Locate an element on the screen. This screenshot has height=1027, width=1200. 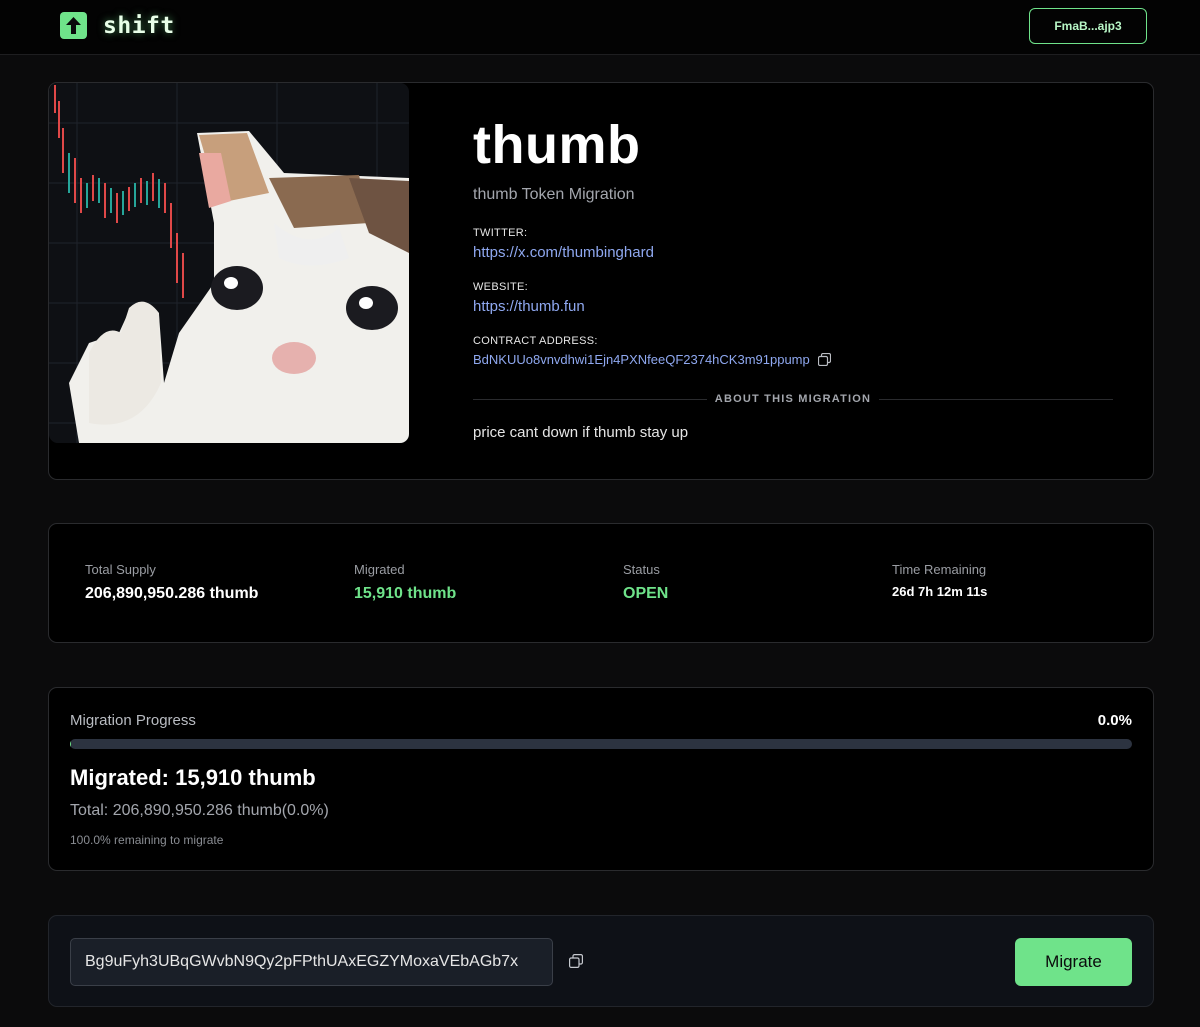
about-heading: ABOUT THIS MIGRATION is located at coordinates (793, 399).